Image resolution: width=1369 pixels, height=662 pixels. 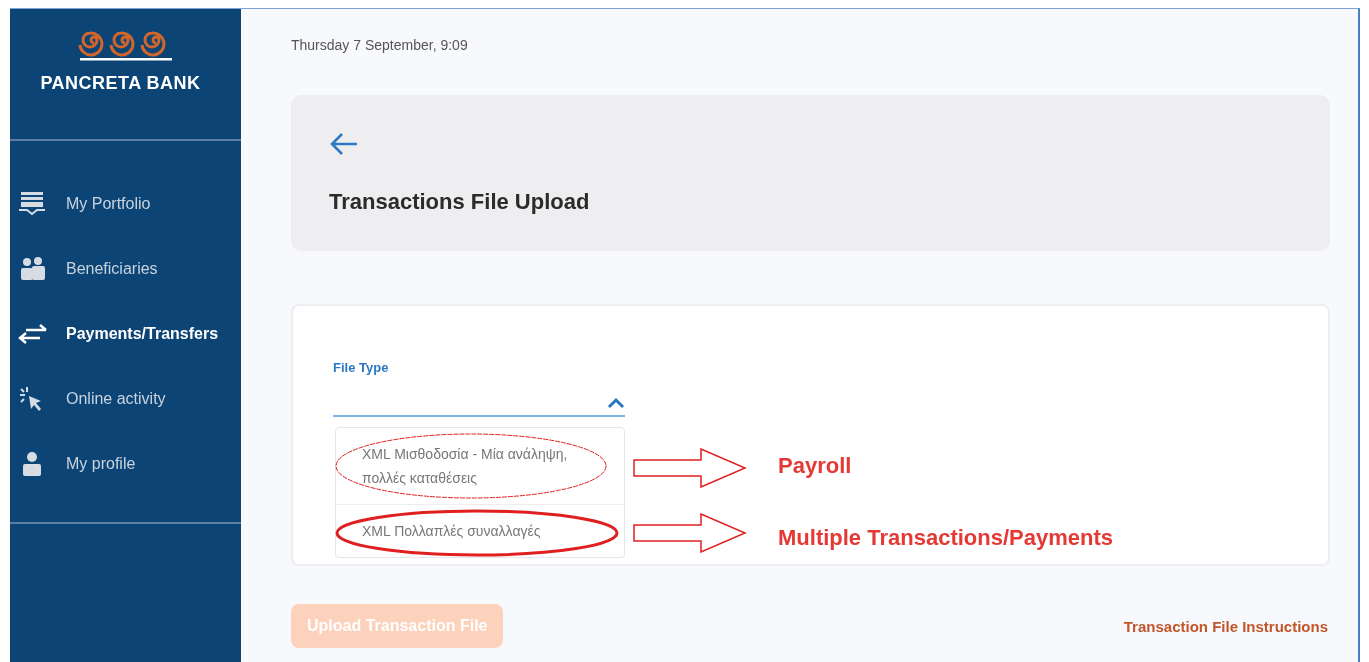 I want to click on instructions-link: Transaction File Instructions, so click(x=1225, y=626).